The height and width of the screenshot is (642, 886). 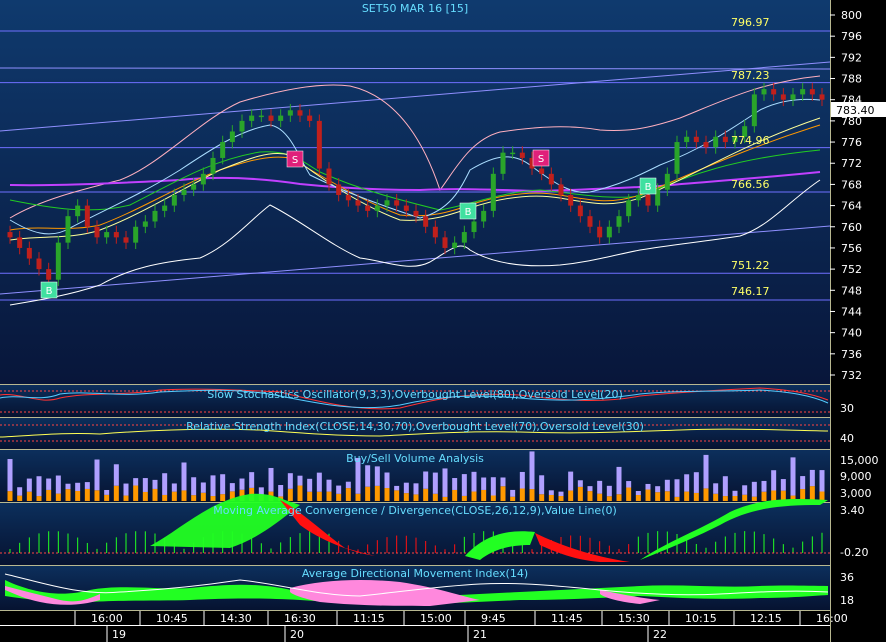 I want to click on volume-tick: 15,000, so click(x=859, y=460).